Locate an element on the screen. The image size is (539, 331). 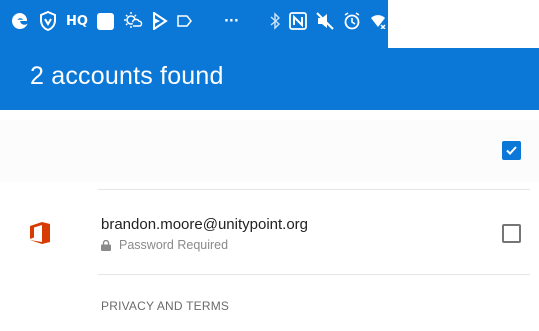
account-status: Password Required is located at coordinates (164, 245).